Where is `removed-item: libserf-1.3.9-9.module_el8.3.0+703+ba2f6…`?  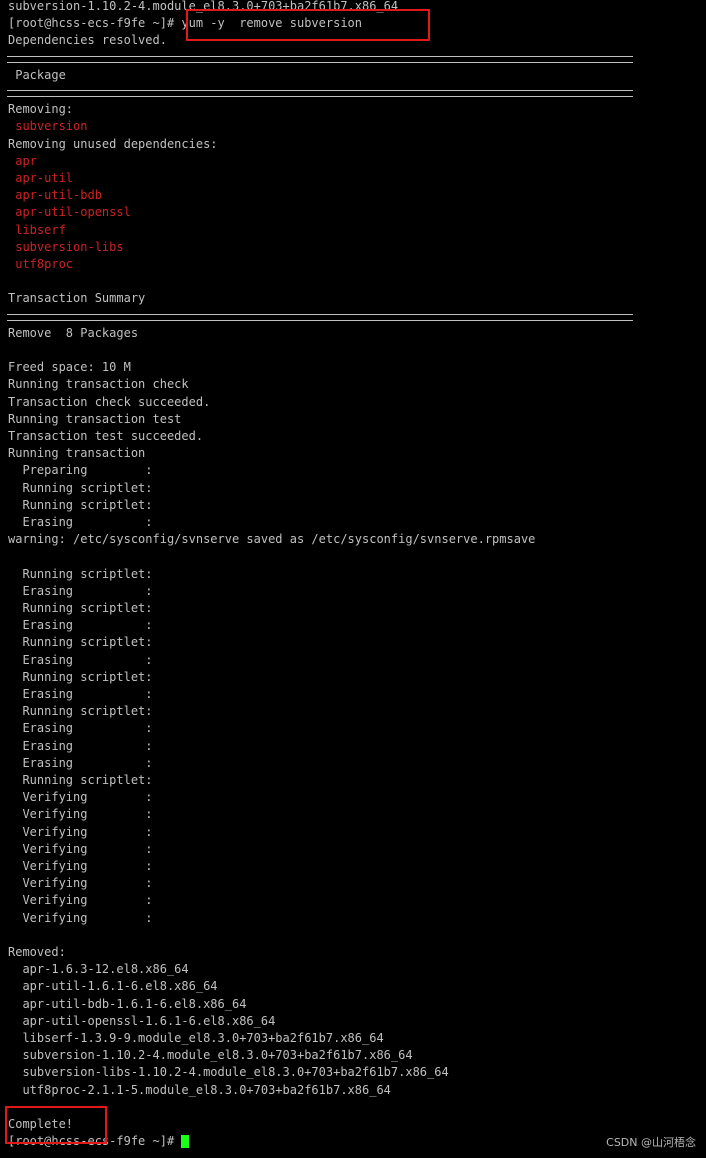
removed-item: libserf-1.3.9-9.module_el8.3.0+703+ba2f6… is located at coordinates (196, 1038).